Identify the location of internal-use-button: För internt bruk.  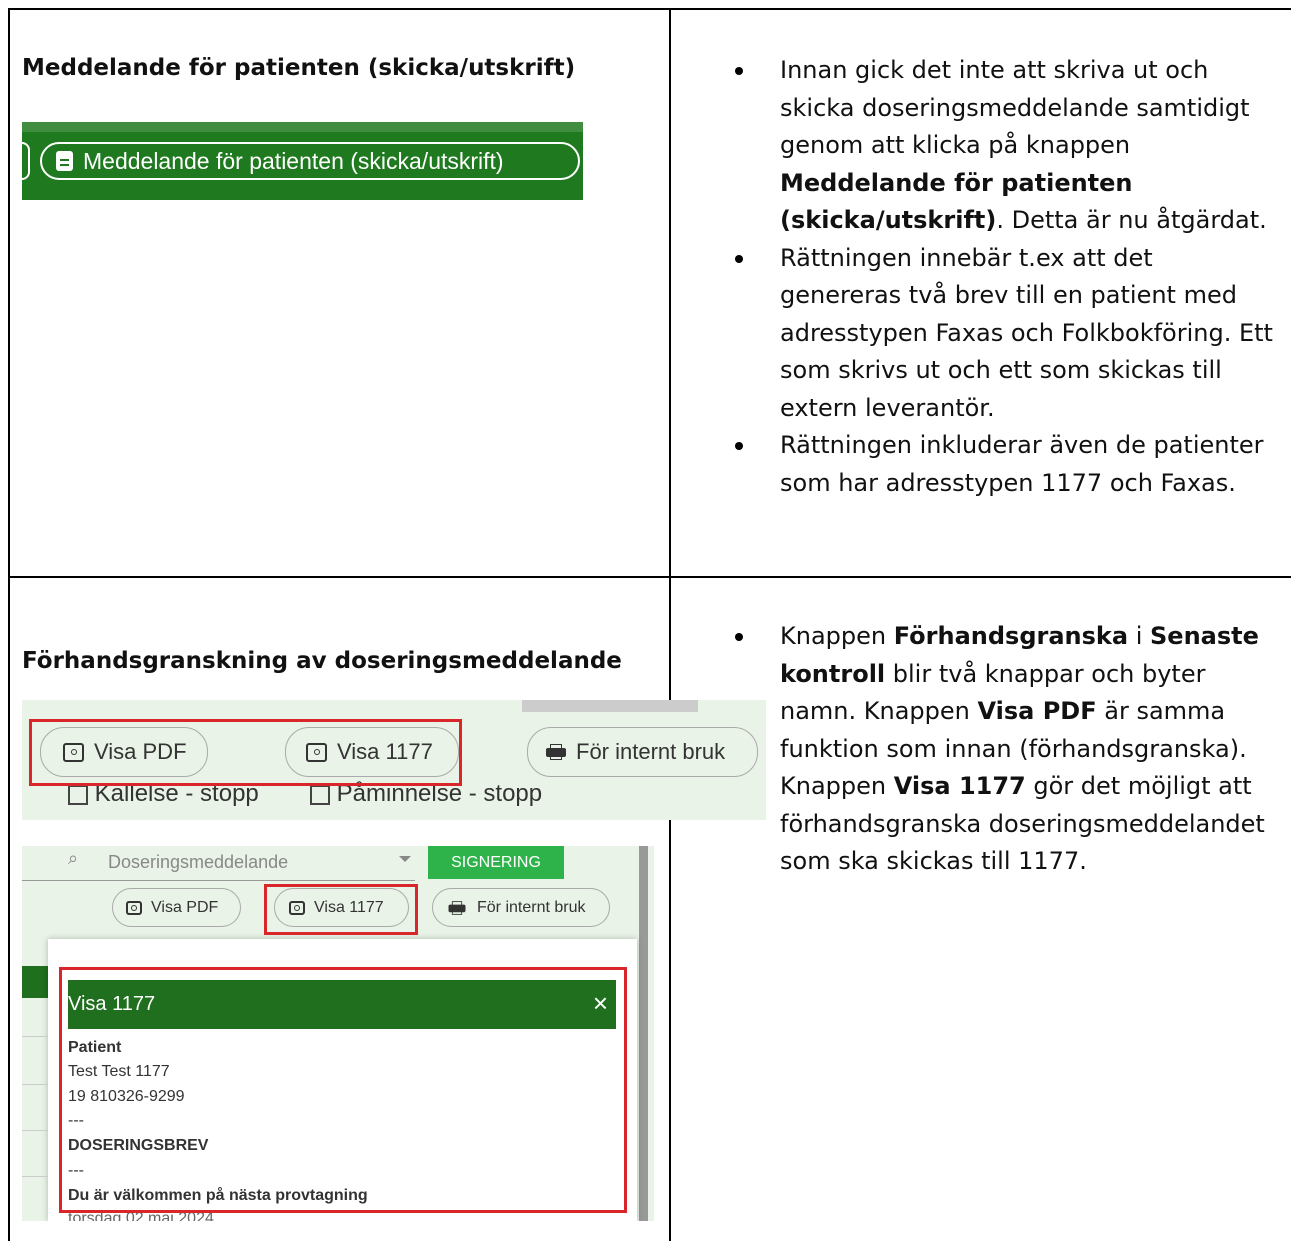
(642, 752).